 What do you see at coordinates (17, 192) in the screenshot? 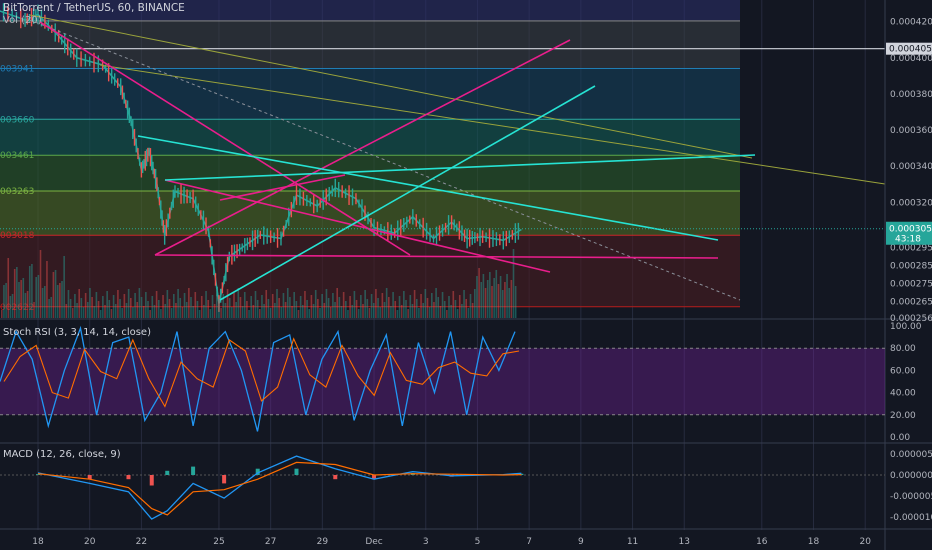
I see `fib-level-label: 003263` at bounding box center [17, 192].